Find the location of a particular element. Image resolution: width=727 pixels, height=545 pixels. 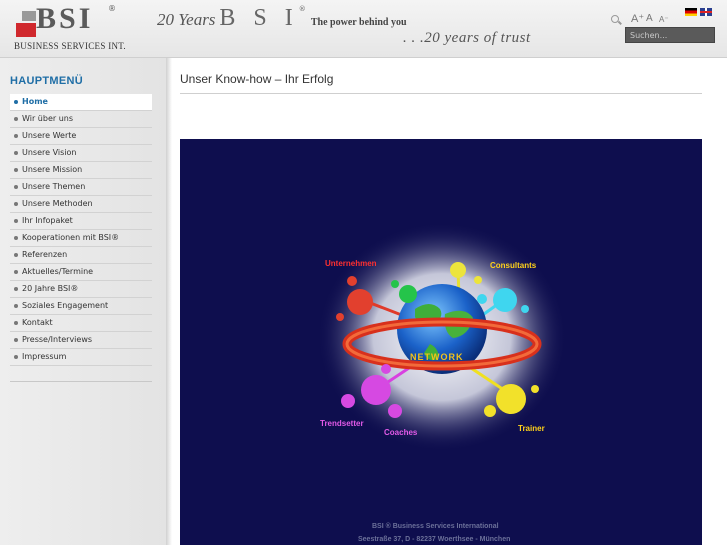

label-unternehmen: Unternehmen is located at coordinates (351, 263).